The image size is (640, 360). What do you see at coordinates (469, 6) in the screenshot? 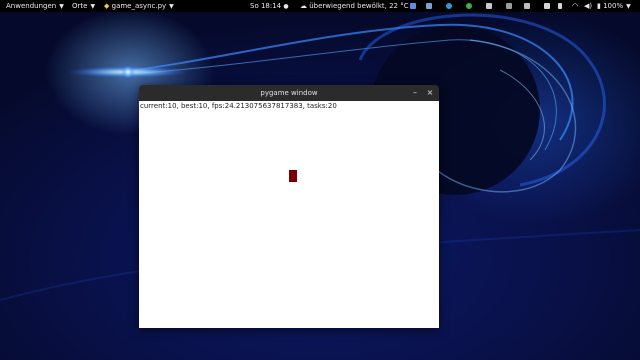
I see `check-icon` at bounding box center [469, 6].